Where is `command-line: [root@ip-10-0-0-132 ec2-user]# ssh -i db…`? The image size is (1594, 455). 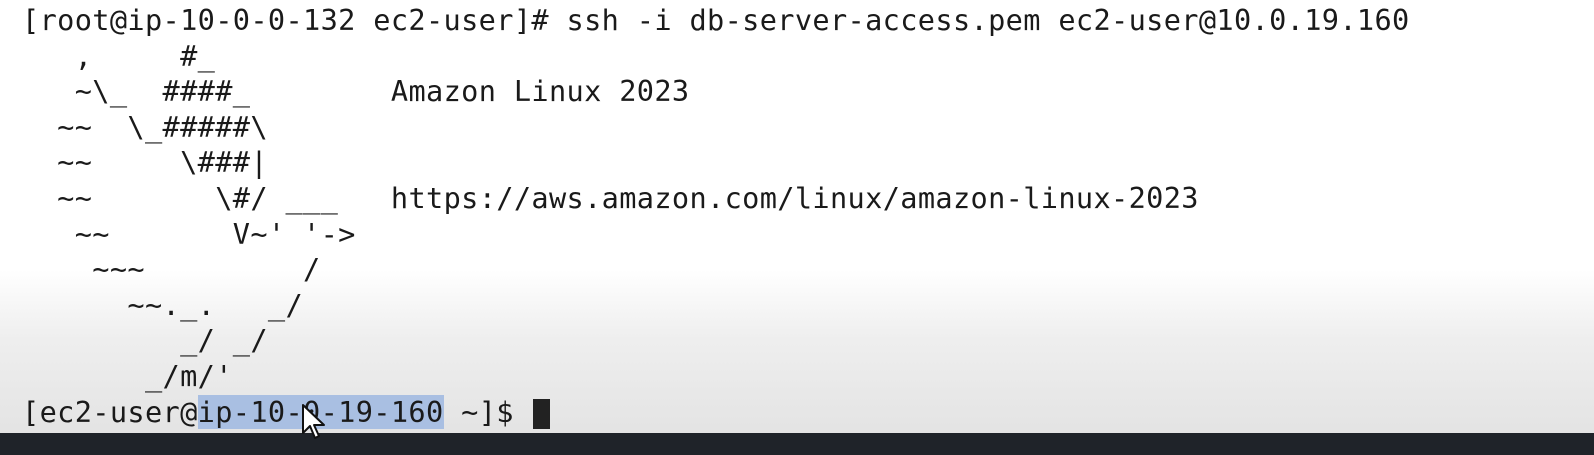 command-line: [root@ip-10-0-0-132 ec2-user]# ssh -i db… is located at coordinates (716, 20).